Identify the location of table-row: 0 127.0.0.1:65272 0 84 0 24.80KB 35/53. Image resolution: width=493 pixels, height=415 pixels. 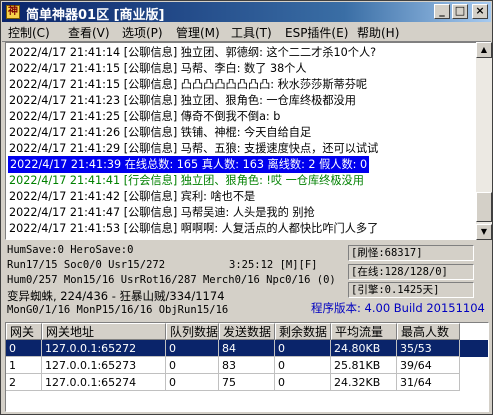
(247, 348).